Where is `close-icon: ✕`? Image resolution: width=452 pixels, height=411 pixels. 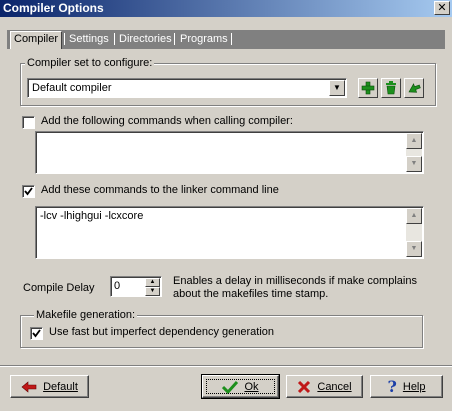
close-icon: ✕ is located at coordinates (442, 7).